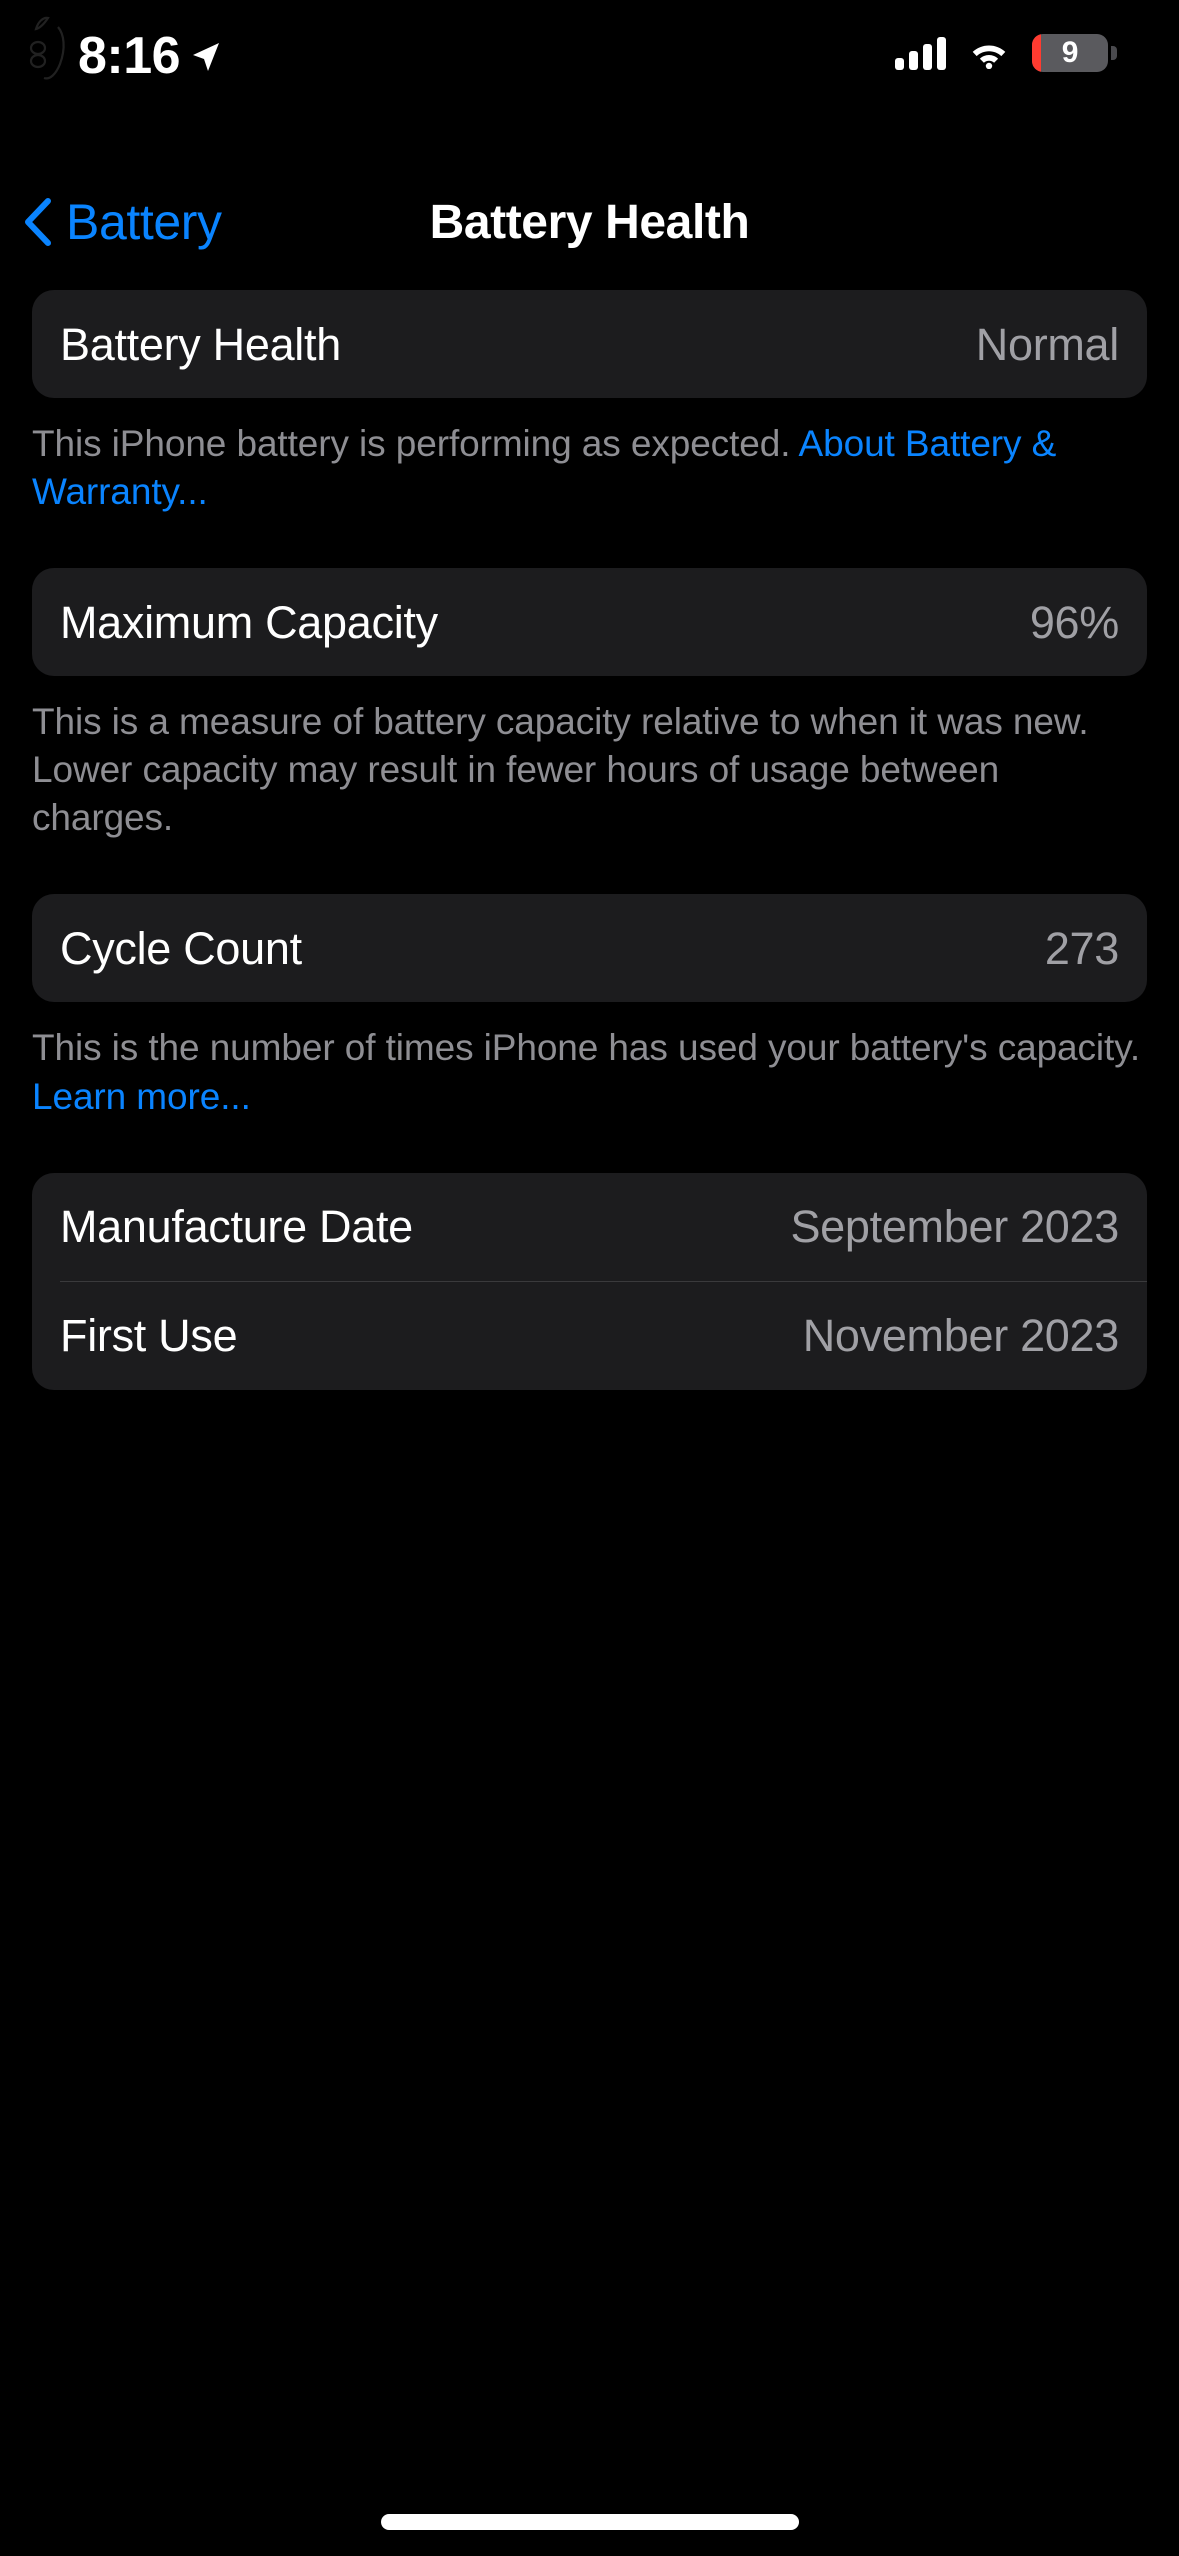  I want to click on row-manufacture-date-value: September 2023, so click(954, 1227).